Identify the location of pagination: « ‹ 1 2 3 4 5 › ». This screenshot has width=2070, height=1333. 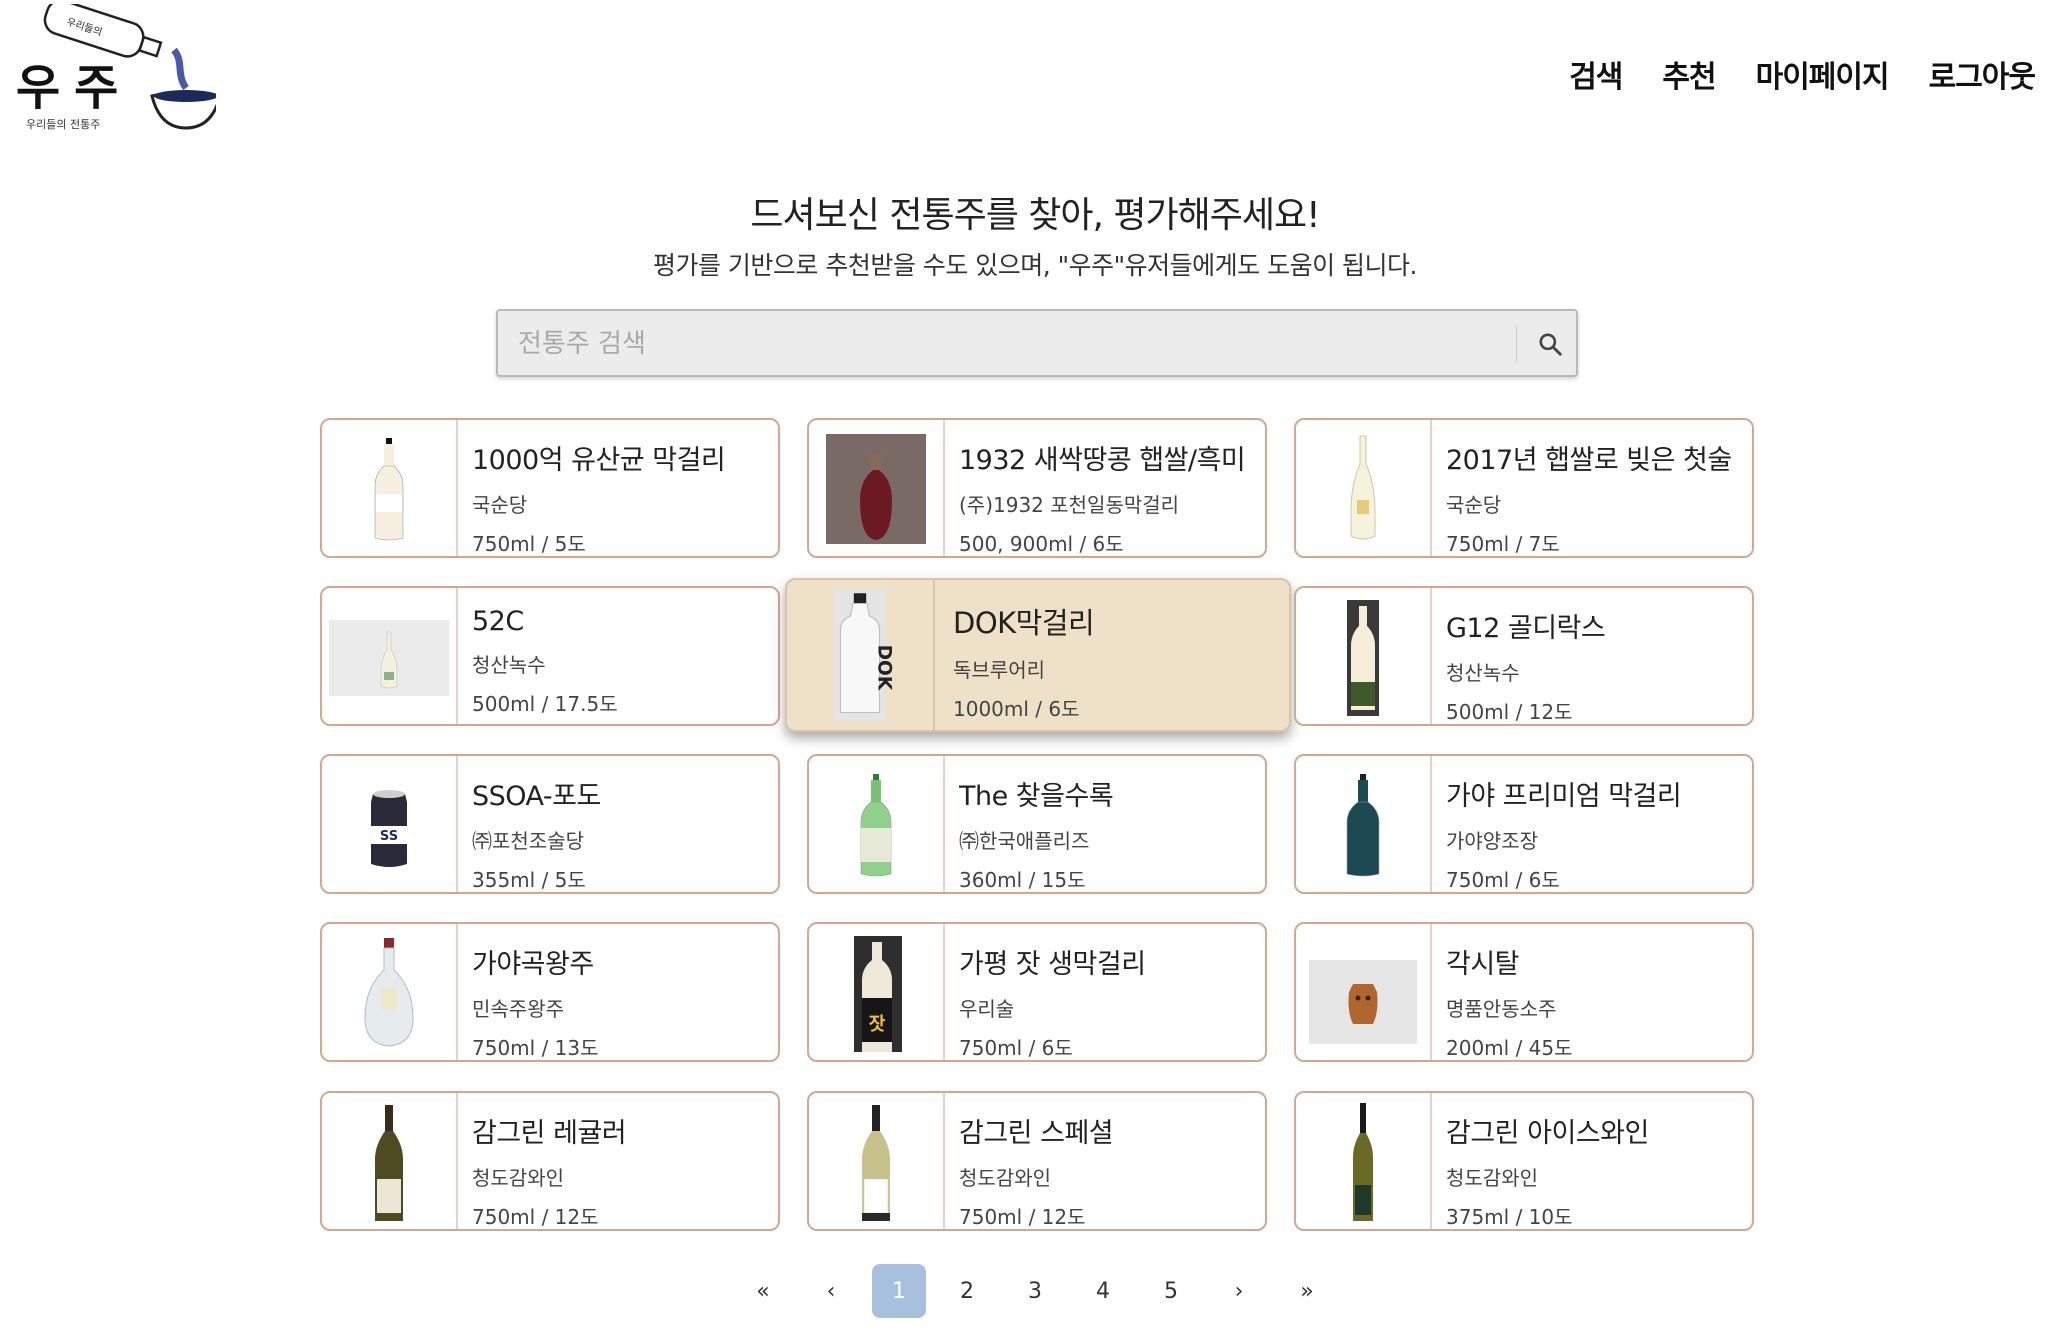
(1035, 1291).